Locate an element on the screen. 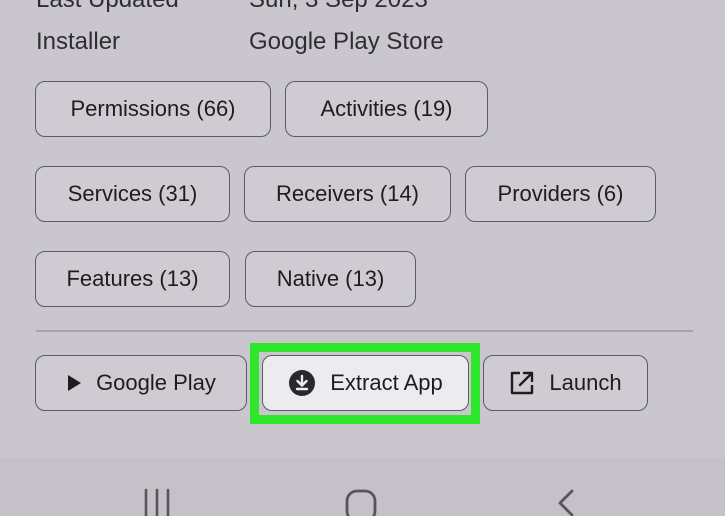 This screenshot has height=516, width=725. google-play-label: Google Play is located at coordinates (156, 382).